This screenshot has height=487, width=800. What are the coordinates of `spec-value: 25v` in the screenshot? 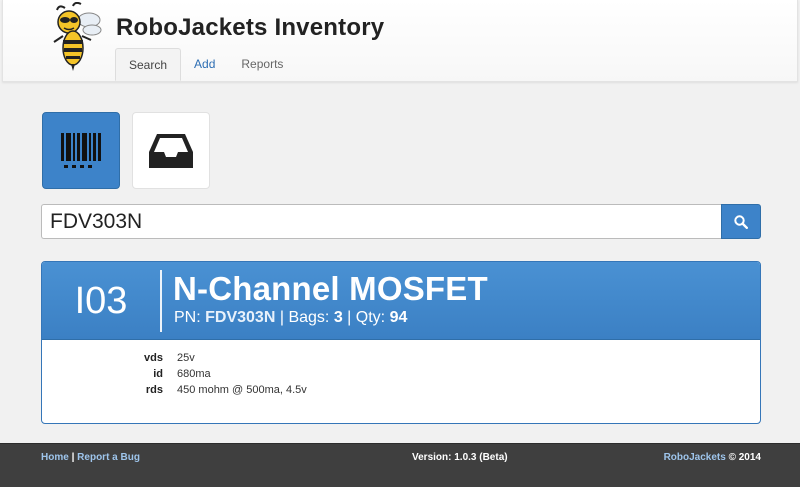 It's located at (186, 358).